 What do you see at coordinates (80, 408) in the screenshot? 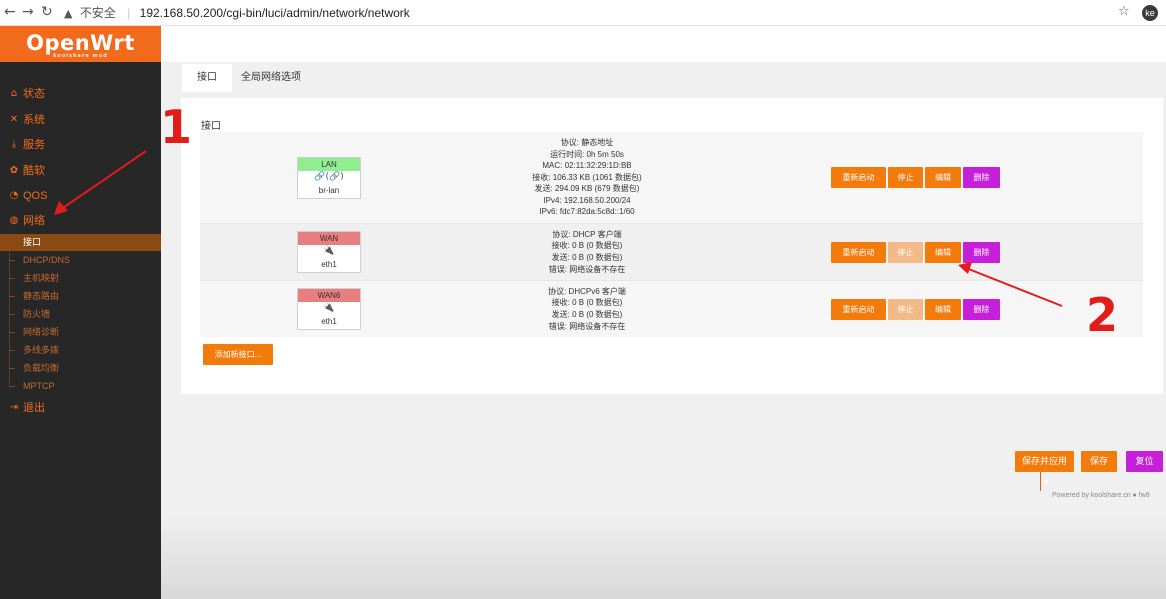
I see `sidebar-item-logout: ⇥ 退出` at bounding box center [80, 408].